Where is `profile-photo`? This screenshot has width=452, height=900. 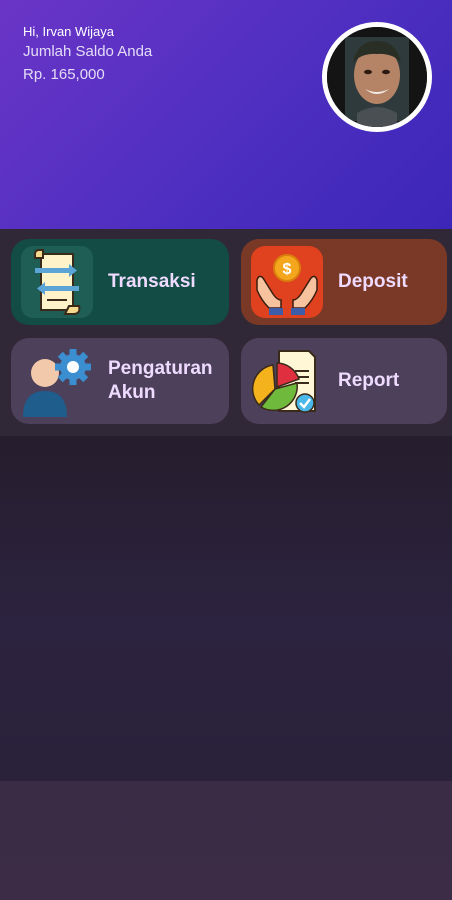
profile-photo is located at coordinates (377, 77).